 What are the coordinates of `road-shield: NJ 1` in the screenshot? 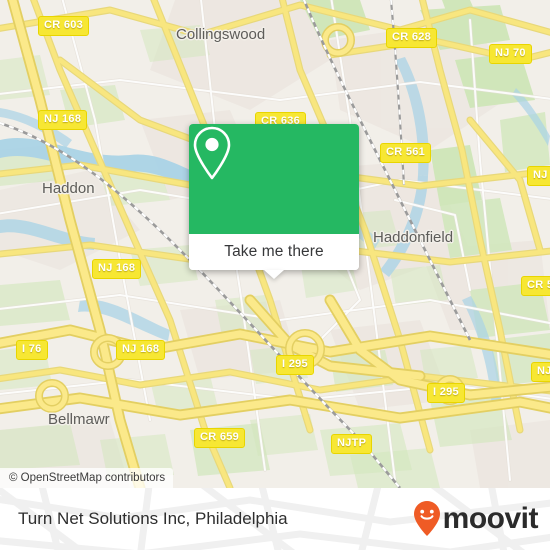 It's located at (538, 176).